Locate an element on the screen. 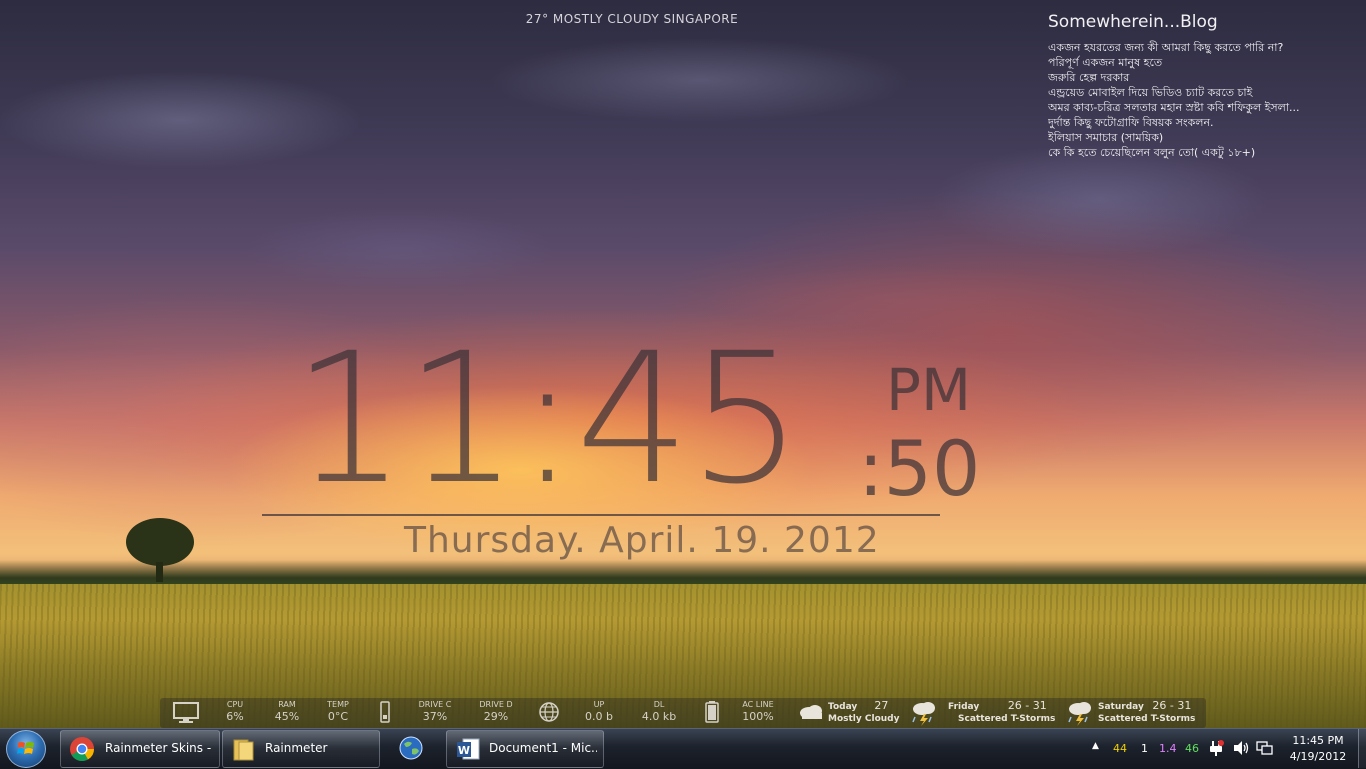 This screenshot has height=769, width=1366. blog-item: দুর্দান্ত কিছু ফটোগ্রাফি বিষয়ক সংকলন. is located at coordinates (1204, 122).